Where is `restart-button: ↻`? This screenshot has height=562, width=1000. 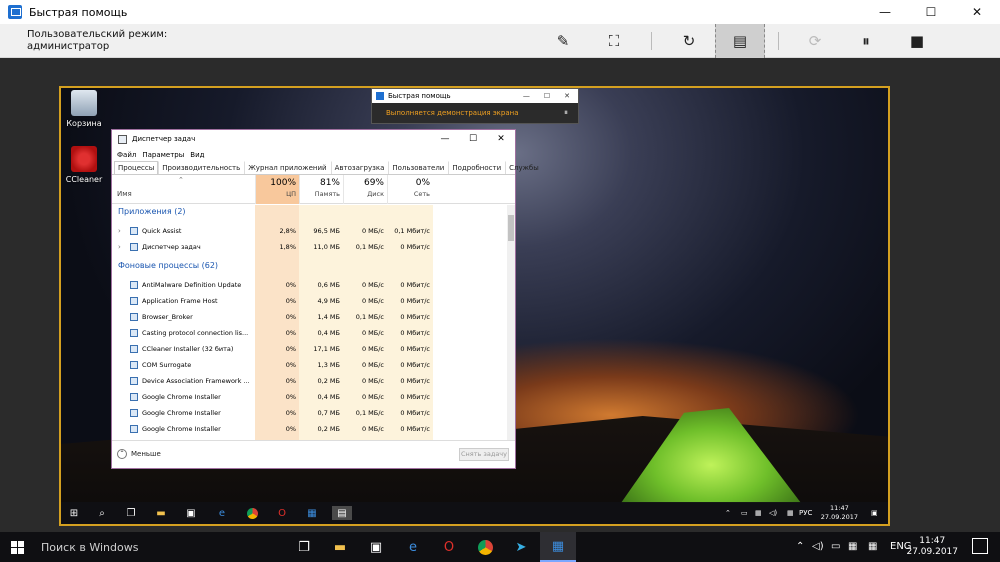 restart-button: ↻ is located at coordinates (689, 41).